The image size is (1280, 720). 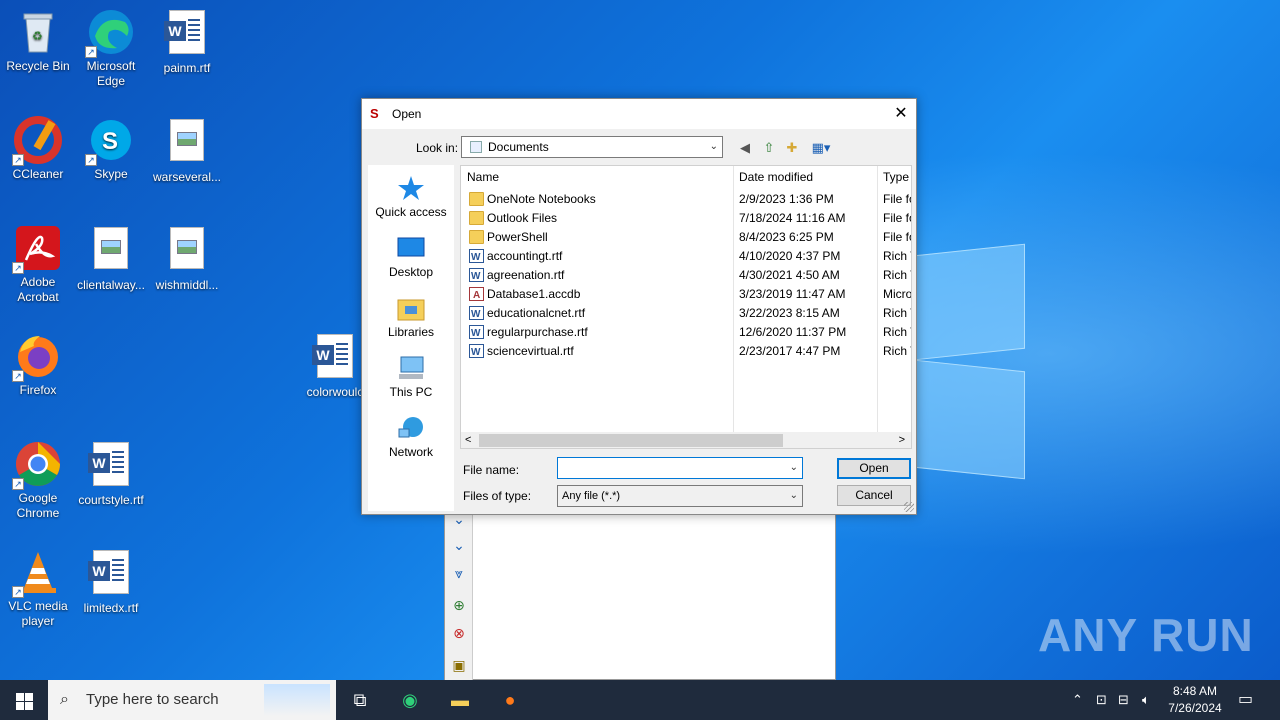 What do you see at coordinates (769, 148) in the screenshot?
I see `up-folder-icon: ⇧` at bounding box center [769, 148].